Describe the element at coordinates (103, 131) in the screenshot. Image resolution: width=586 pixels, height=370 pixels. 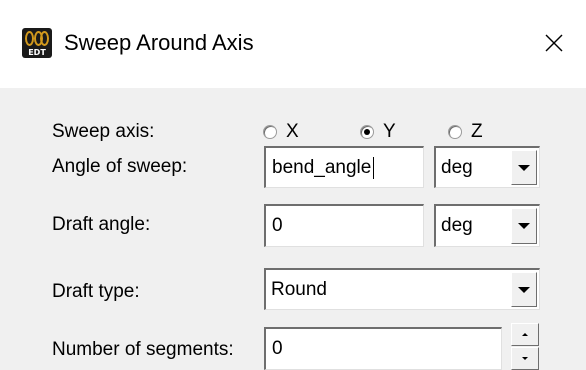
I see `sweep-axis-label: Sweep axis:` at that location.